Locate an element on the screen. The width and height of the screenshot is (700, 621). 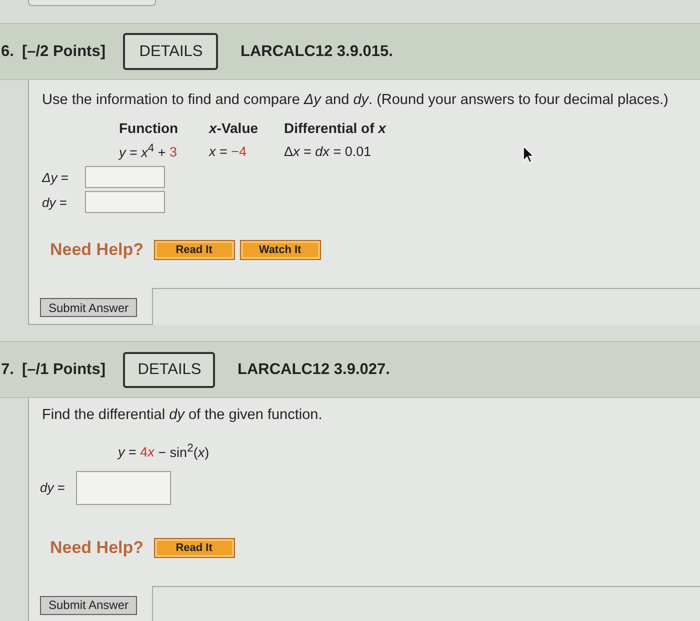
table-cell: Δx = dx = 0.01 is located at coordinates (328, 151).